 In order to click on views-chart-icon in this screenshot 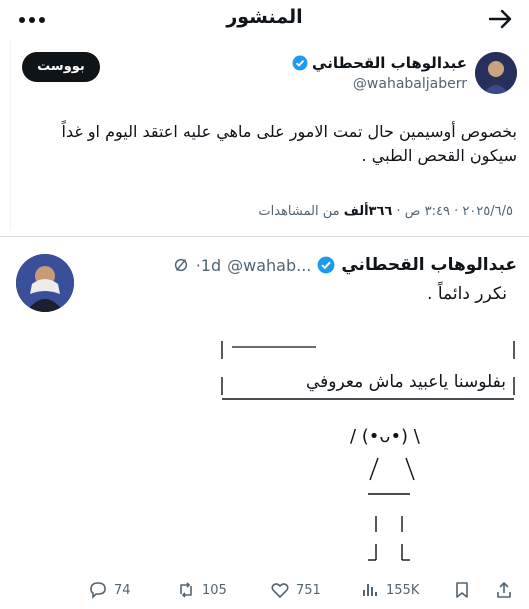, I will do `click(370, 590)`.